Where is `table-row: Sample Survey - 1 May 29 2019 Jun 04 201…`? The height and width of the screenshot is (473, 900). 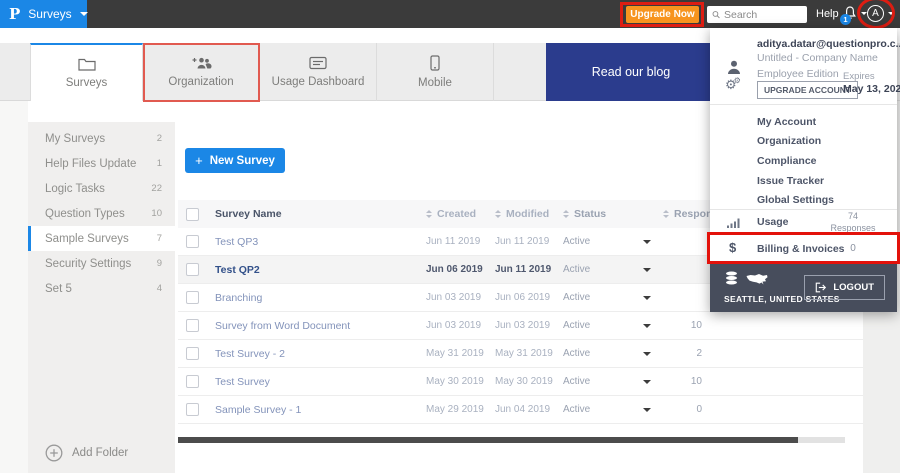 table-row: Sample Survey - 1 May 29 2019 Jun 04 201… is located at coordinates (520, 410).